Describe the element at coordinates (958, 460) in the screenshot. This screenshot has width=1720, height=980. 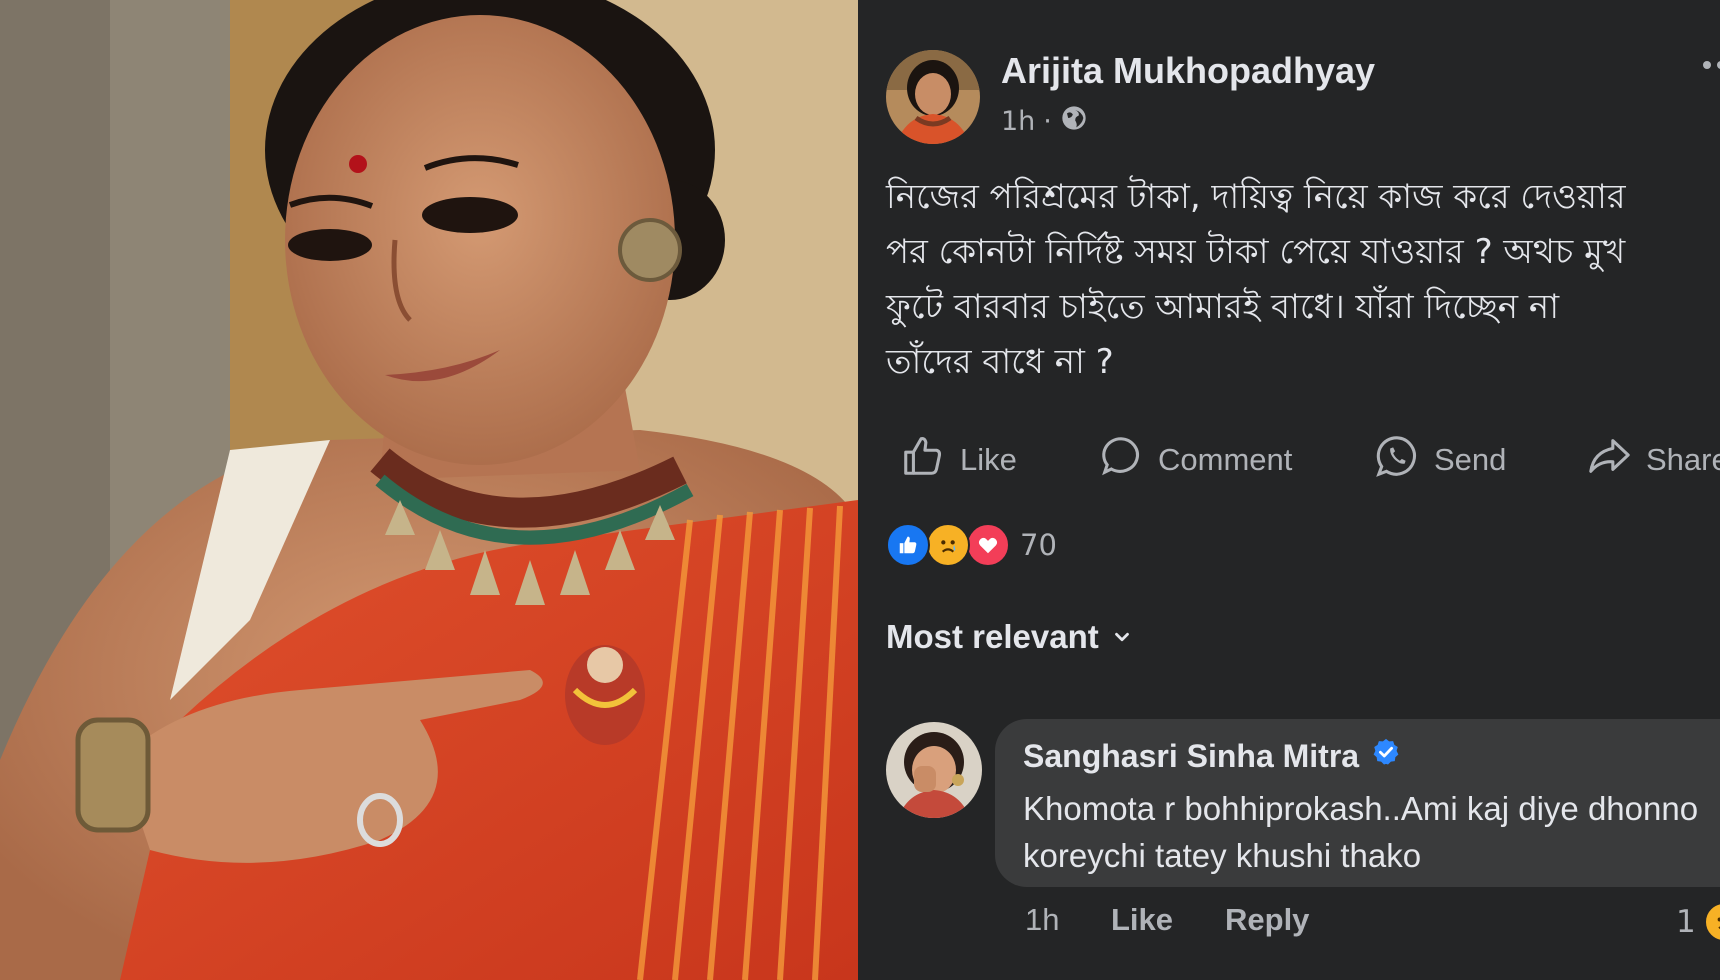
I see `like-button: Like` at that location.